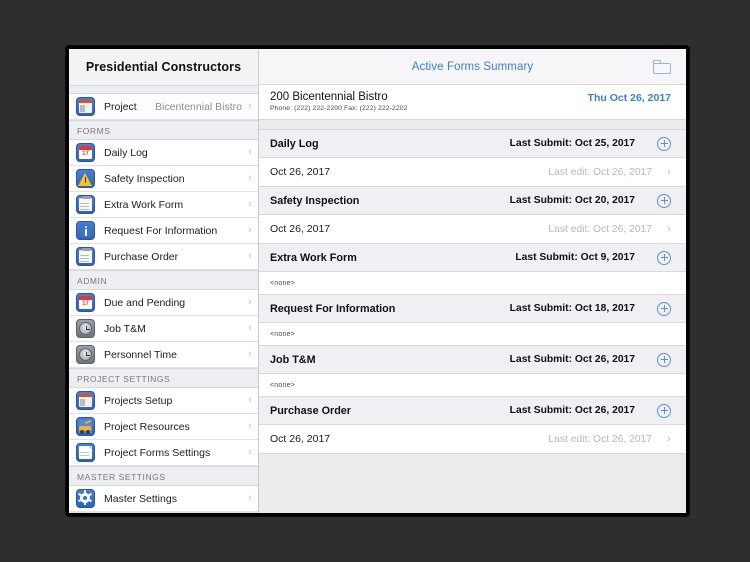 This screenshot has width=750, height=562. What do you see at coordinates (163, 476) in the screenshot?
I see `sidebar-section-header-master-settings: MASTER SETTINGS` at bounding box center [163, 476].